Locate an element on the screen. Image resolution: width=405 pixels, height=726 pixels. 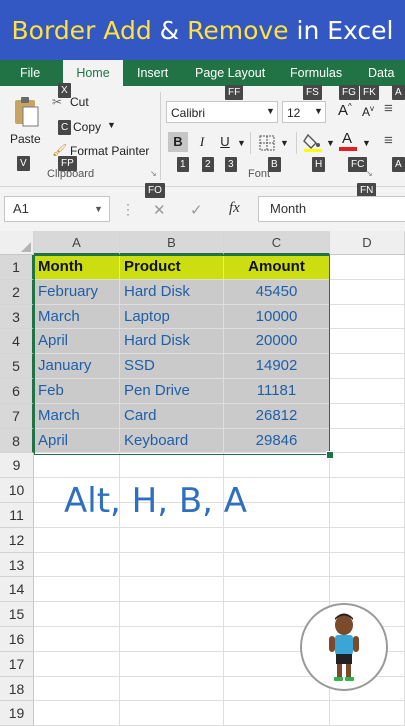
font-name-dropdown-icon: ▼ is located at coordinates (270, 111).